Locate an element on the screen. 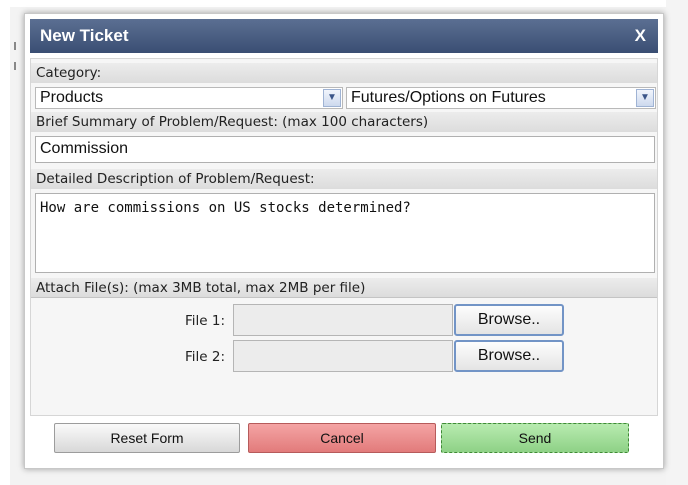 The width and height of the screenshot is (688, 485). description-label: Detailed Description of Problem/Request: is located at coordinates (344, 179).